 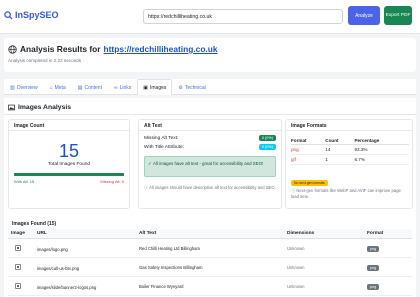 I want to click on with-alt-count: With Alt: 15, so click(x=24, y=181).